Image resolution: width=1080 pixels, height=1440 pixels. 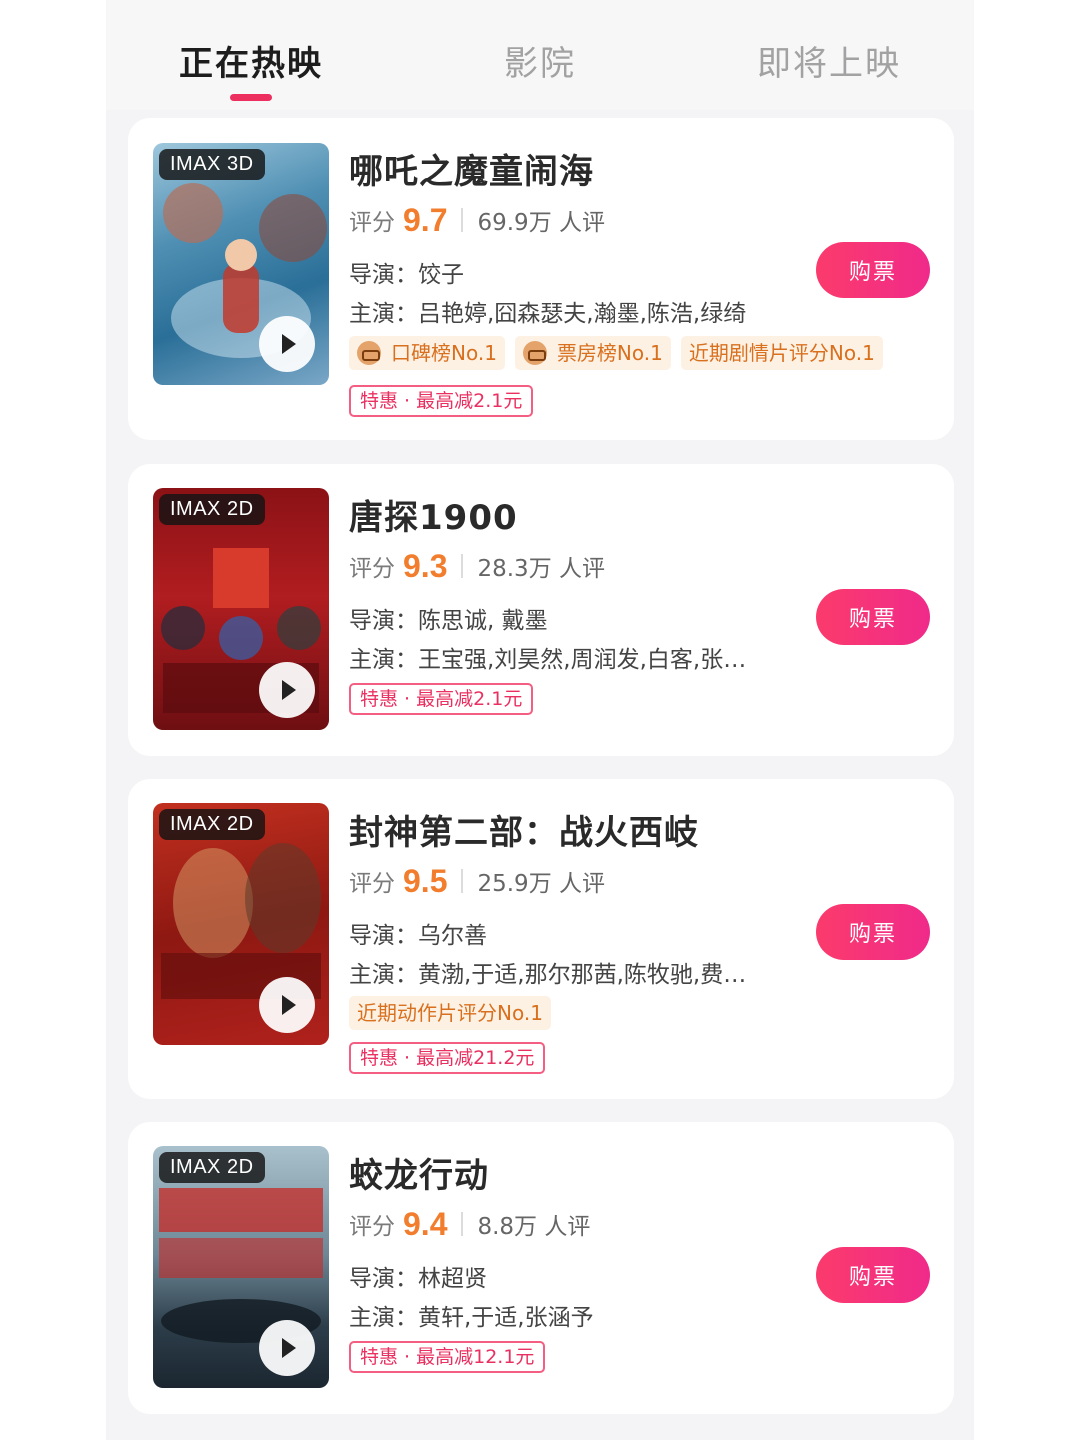 I want to click on movie-poster: IMAX 3D, so click(x=241, y=264).